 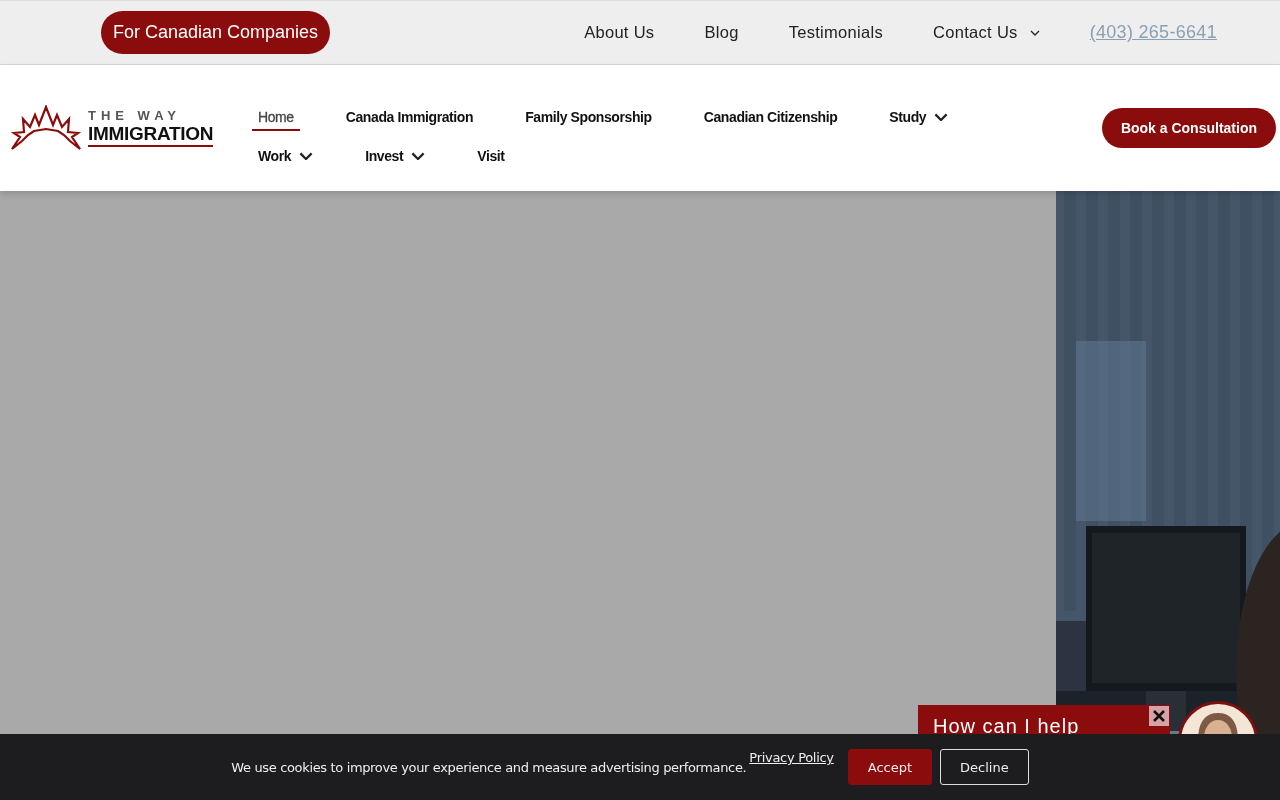 I want to click on nav-item: Canadian Citizenship, so click(x=770, y=120).